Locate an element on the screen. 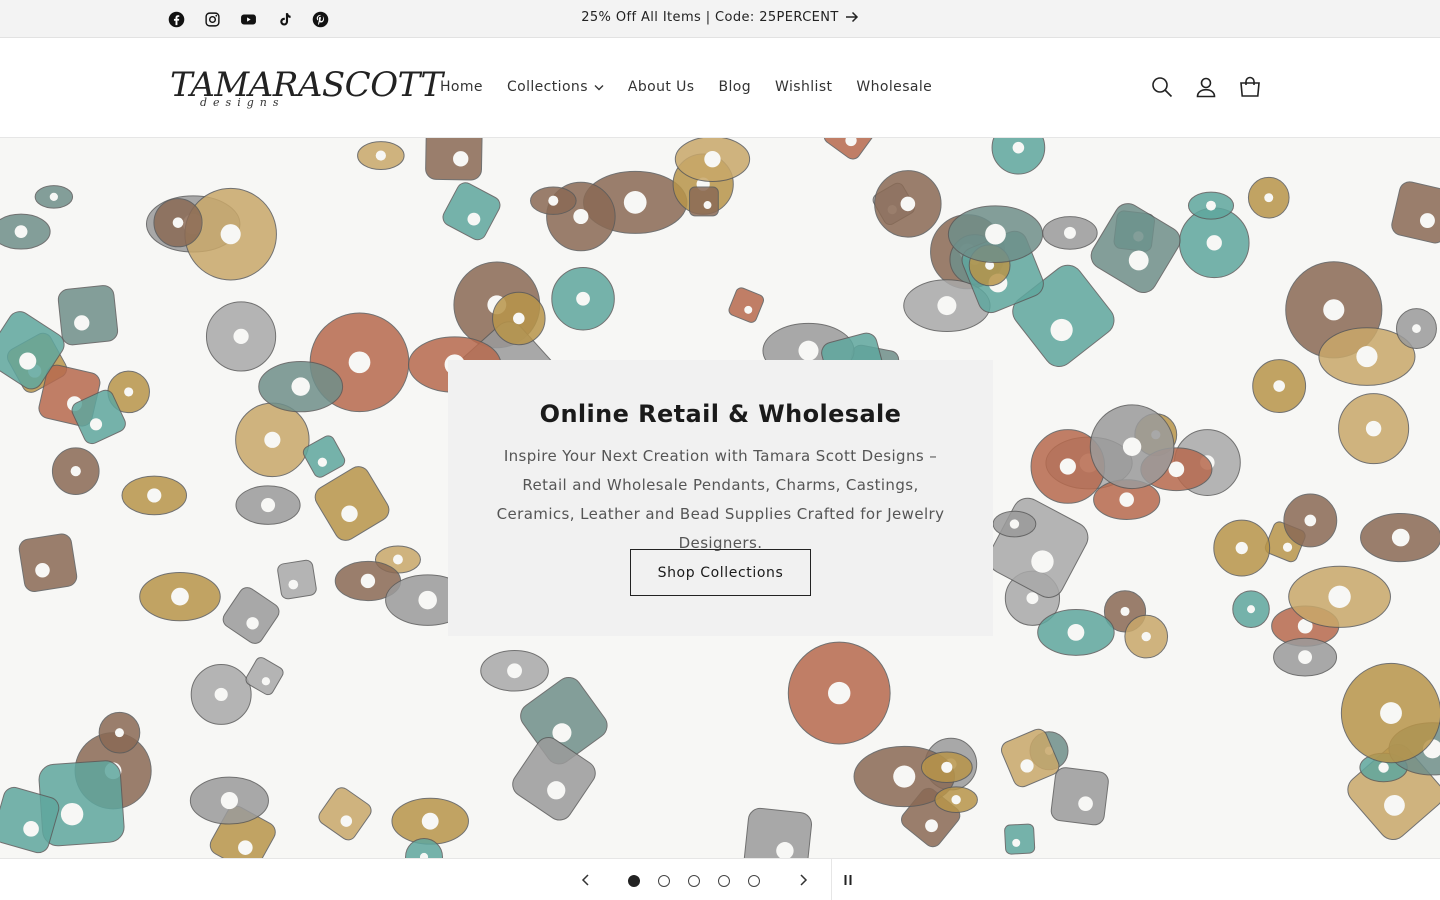 The image size is (1440, 900). nav-label: About Us is located at coordinates (661, 87).